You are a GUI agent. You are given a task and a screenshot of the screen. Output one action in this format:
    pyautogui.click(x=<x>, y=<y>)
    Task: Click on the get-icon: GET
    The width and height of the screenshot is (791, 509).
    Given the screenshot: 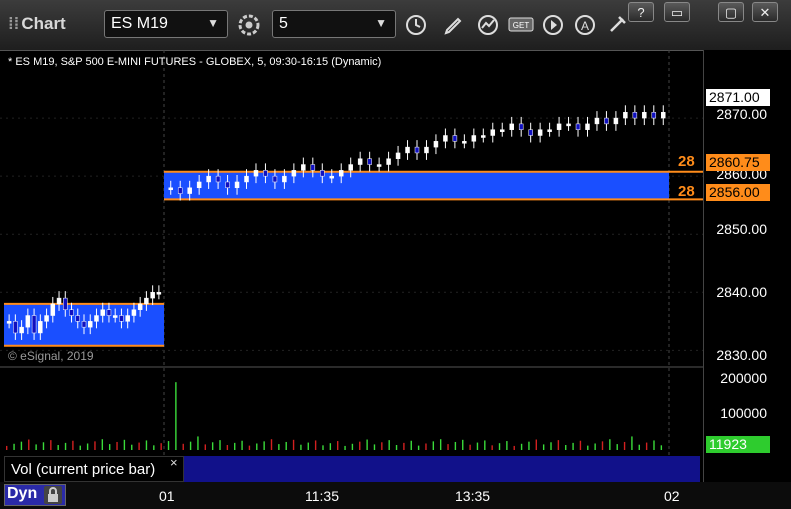 What is the action you would take?
    pyautogui.click(x=521, y=25)
    